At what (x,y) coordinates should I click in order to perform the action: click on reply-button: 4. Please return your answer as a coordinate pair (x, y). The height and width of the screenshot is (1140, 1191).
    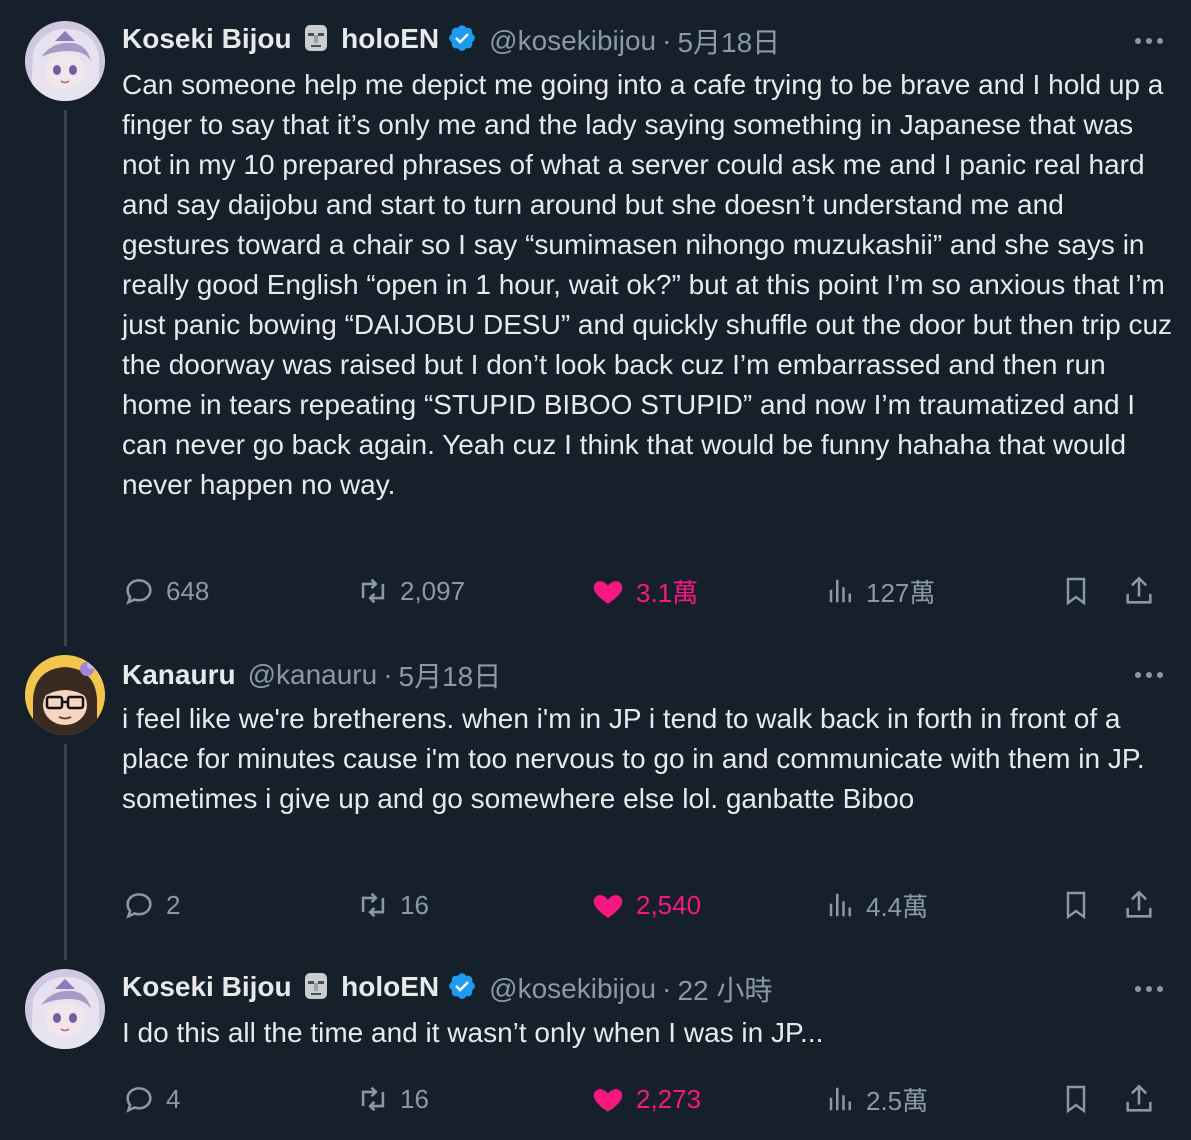
    Looking at the image, I should click on (151, 1099).